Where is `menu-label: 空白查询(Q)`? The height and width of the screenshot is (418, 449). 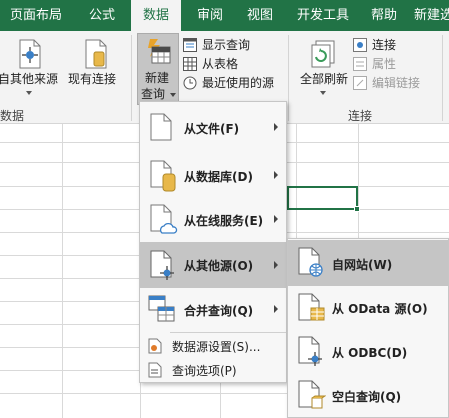
menu-label: 空白查询(Q) is located at coordinates (367, 397).